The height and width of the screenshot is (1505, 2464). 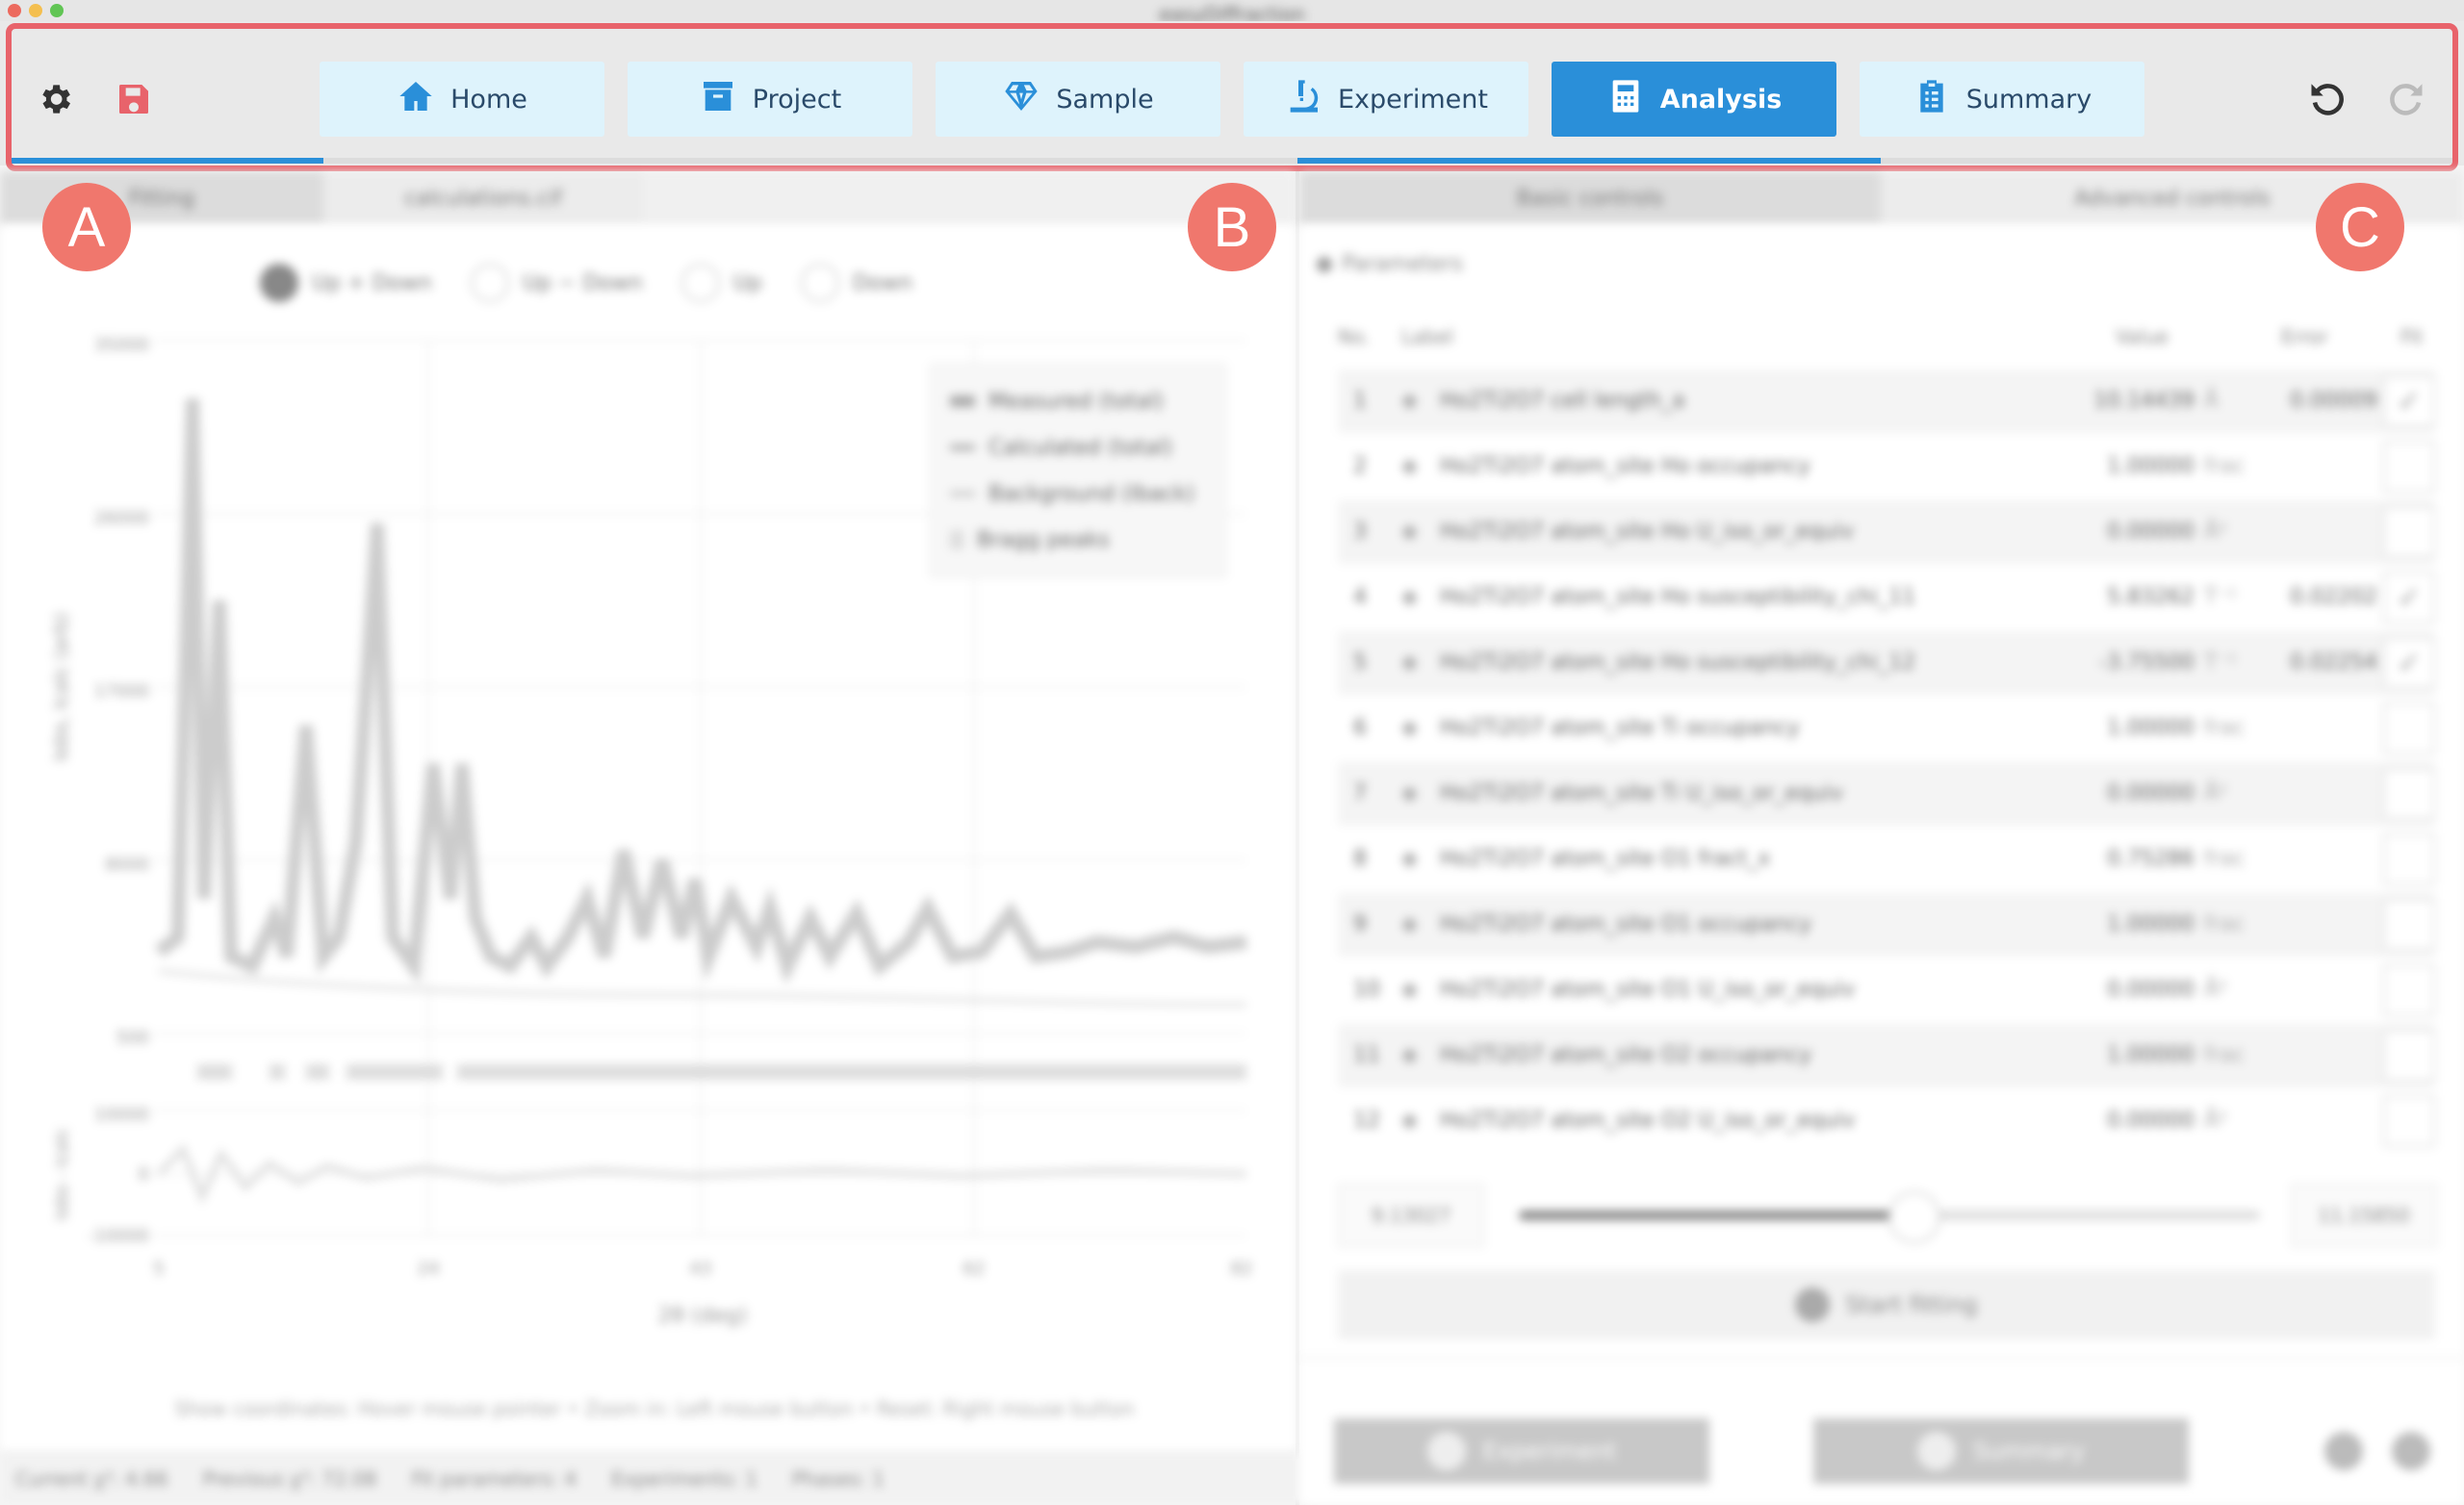 What do you see at coordinates (1590, 198) in the screenshot?
I see `subtab-basic-controls: Basic controls` at bounding box center [1590, 198].